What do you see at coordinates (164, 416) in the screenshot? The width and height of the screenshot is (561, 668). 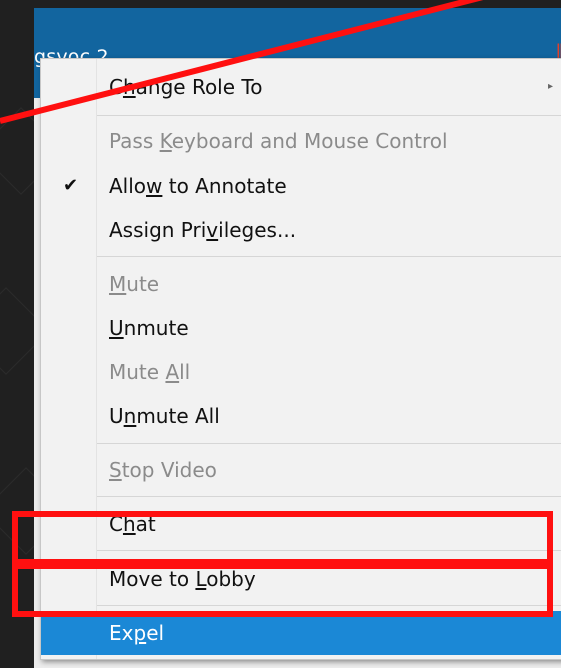 I see `menu-item-label: Unmute All` at bounding box center [164, 416].